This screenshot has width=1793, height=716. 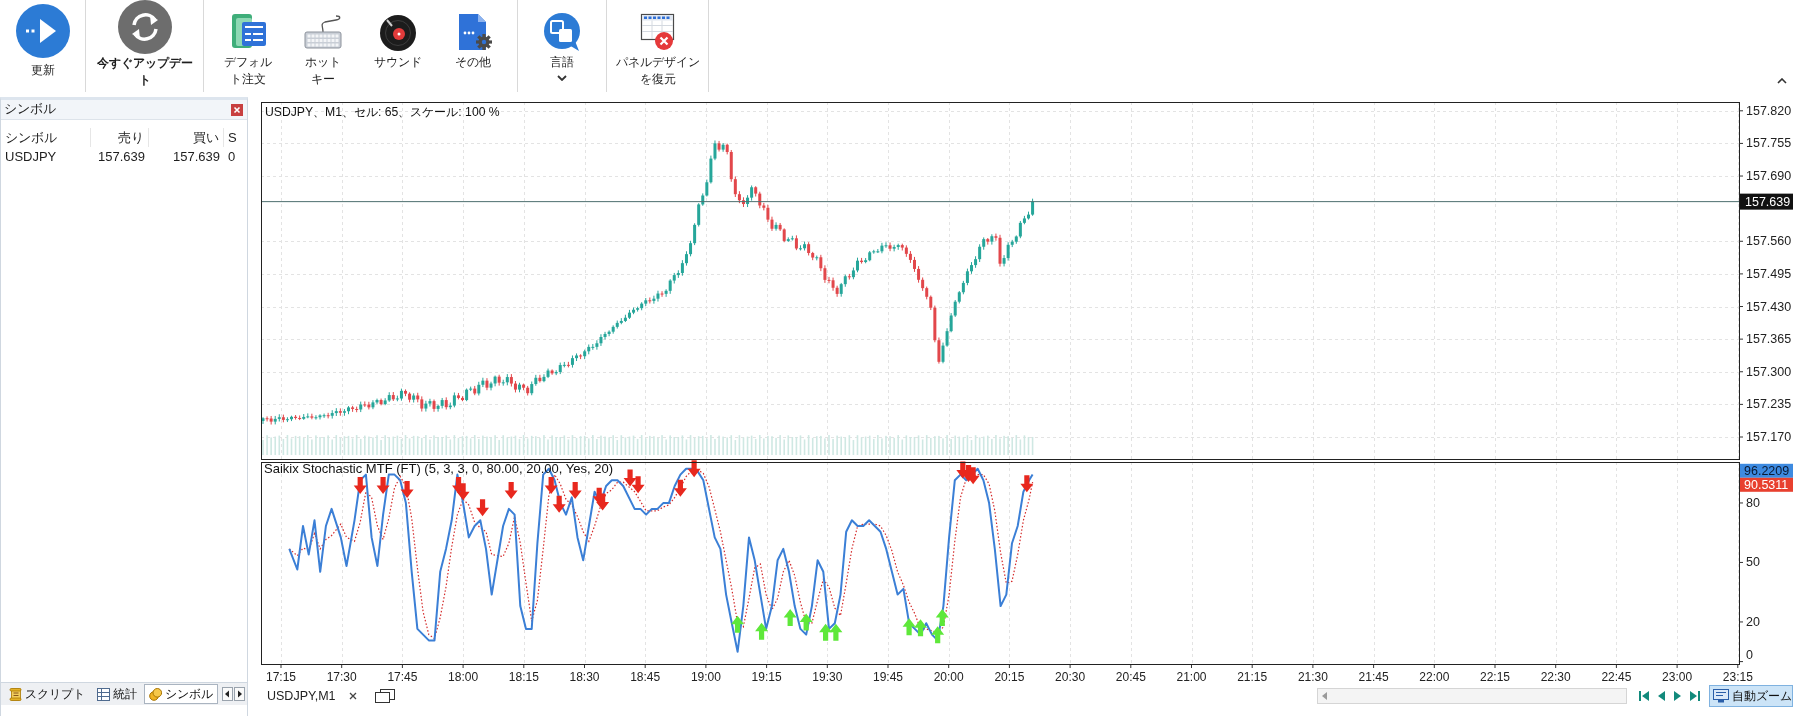 What do you see at coordinates (1009, 677) in the screenshot?
I see `time-axis-label: 20:15` at bounding box center [1009, 677].